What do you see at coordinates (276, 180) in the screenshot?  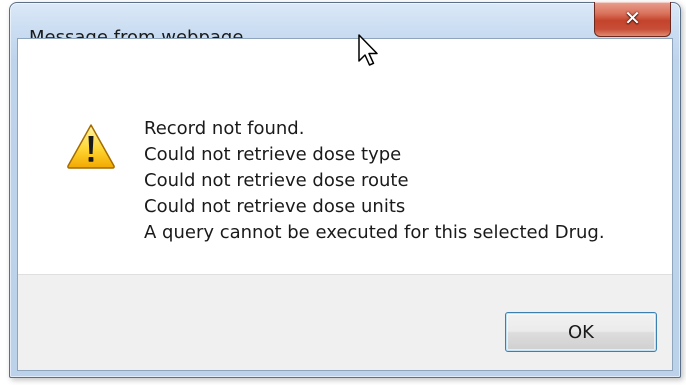 I see `message-line: Could not retrieve dose route` at bounding box center [276, 180].